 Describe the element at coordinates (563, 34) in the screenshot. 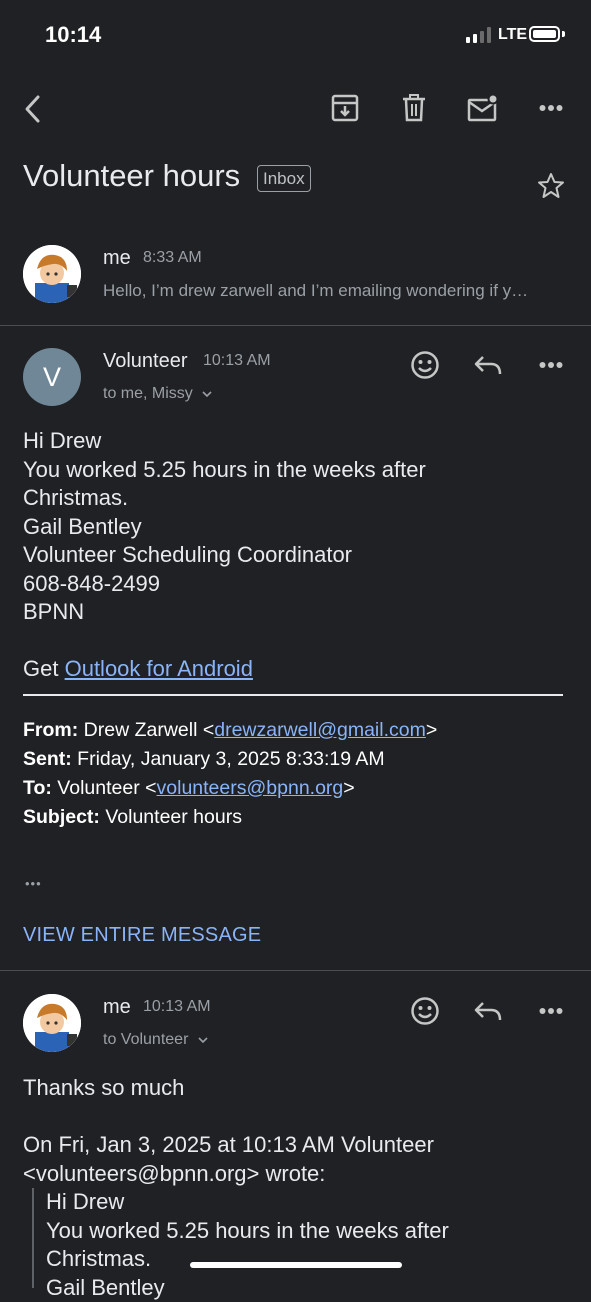

I see `battery-tip` at that location.